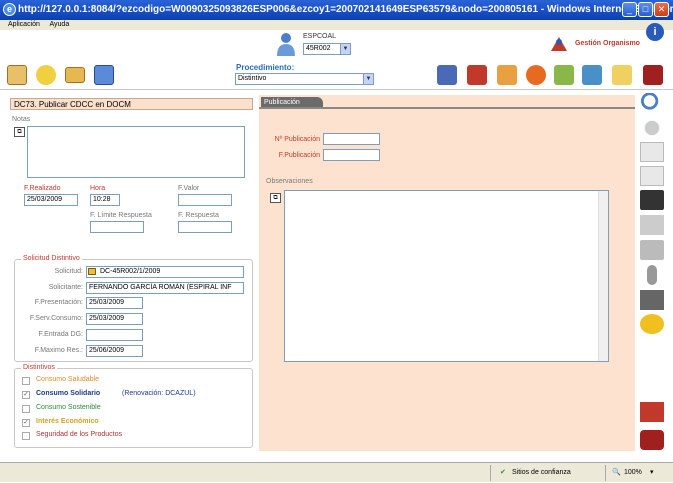 The image size is (673, 483). Describe the element at coordinates (541, 472) in the screenshot. I see `security-zone: Sitios de confianza` at that location.